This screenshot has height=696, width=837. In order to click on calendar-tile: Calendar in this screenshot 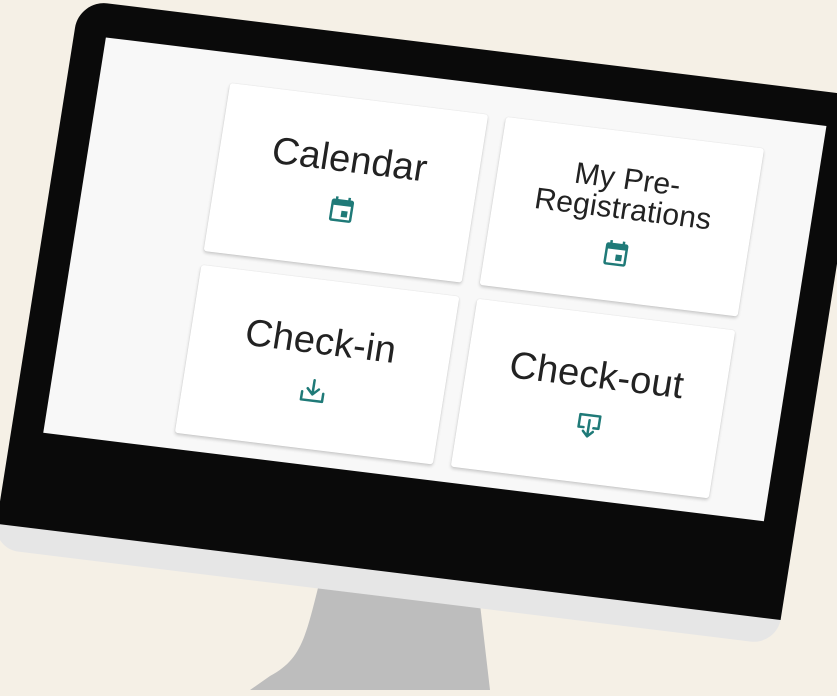, I will do `click(346, 182)`.